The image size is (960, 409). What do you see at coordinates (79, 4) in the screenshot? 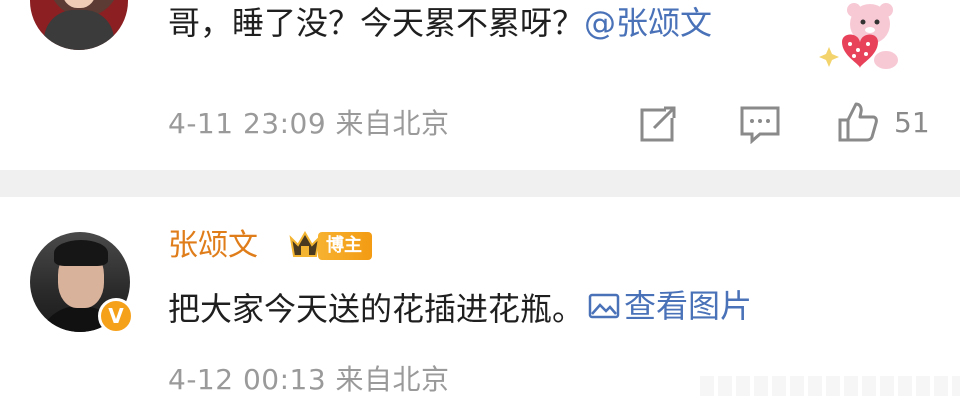
I see `avatar-face` at bounding box center [79, 4].